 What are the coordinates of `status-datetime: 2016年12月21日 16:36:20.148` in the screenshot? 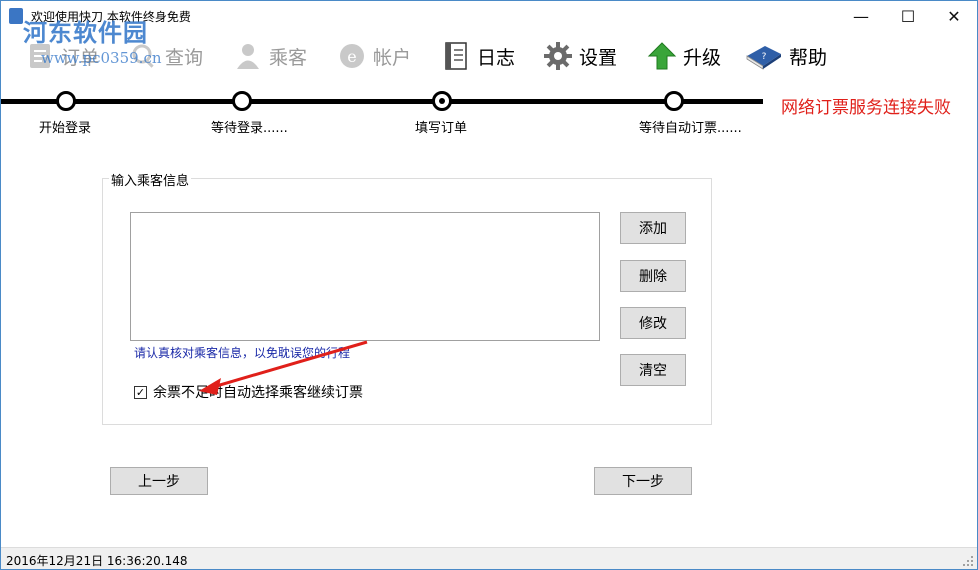 It's located at (97, 561).